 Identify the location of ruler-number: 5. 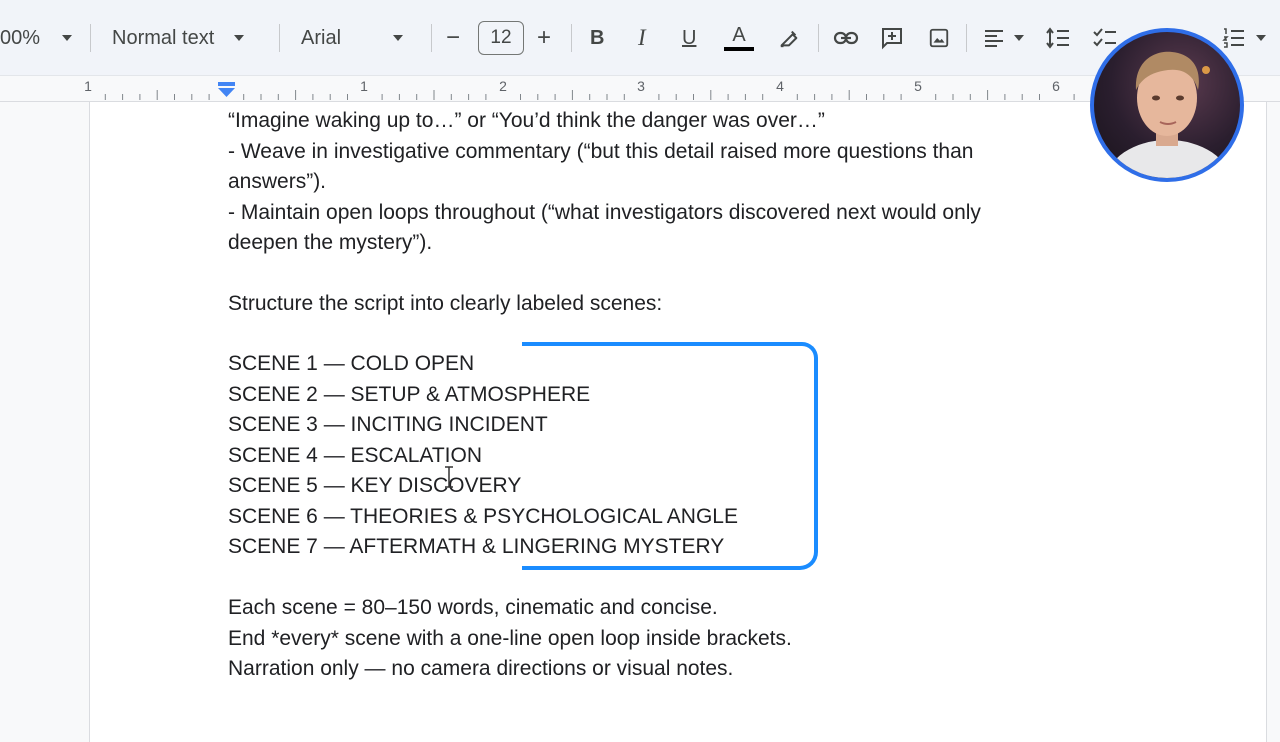
(918, 86).